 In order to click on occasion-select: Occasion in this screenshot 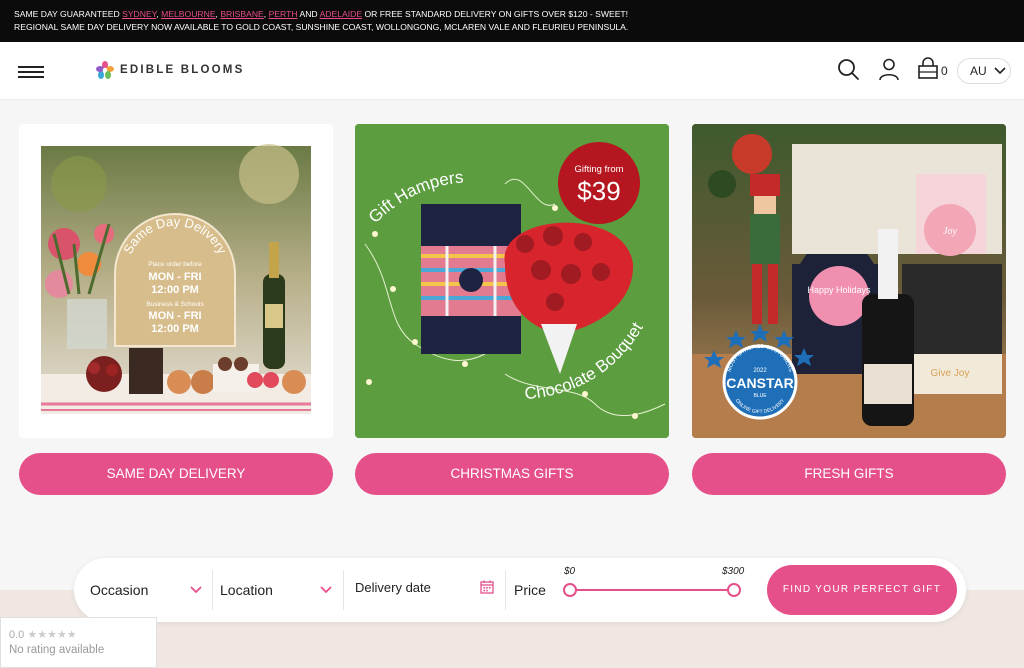, I will do `click(150, 590)`.